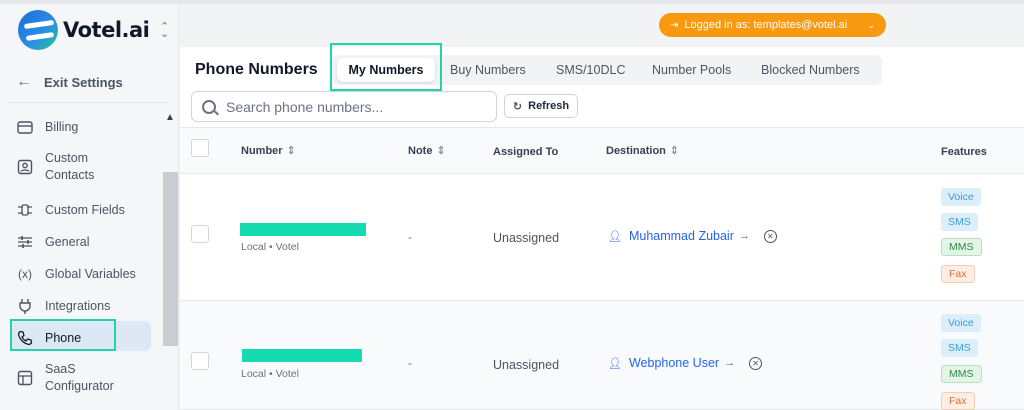 The width and height of the screenshot is (1024, 410). Describe the element at coordinates (25, 274) in the screenshot. I see `variable-icon: (x)` at that location.